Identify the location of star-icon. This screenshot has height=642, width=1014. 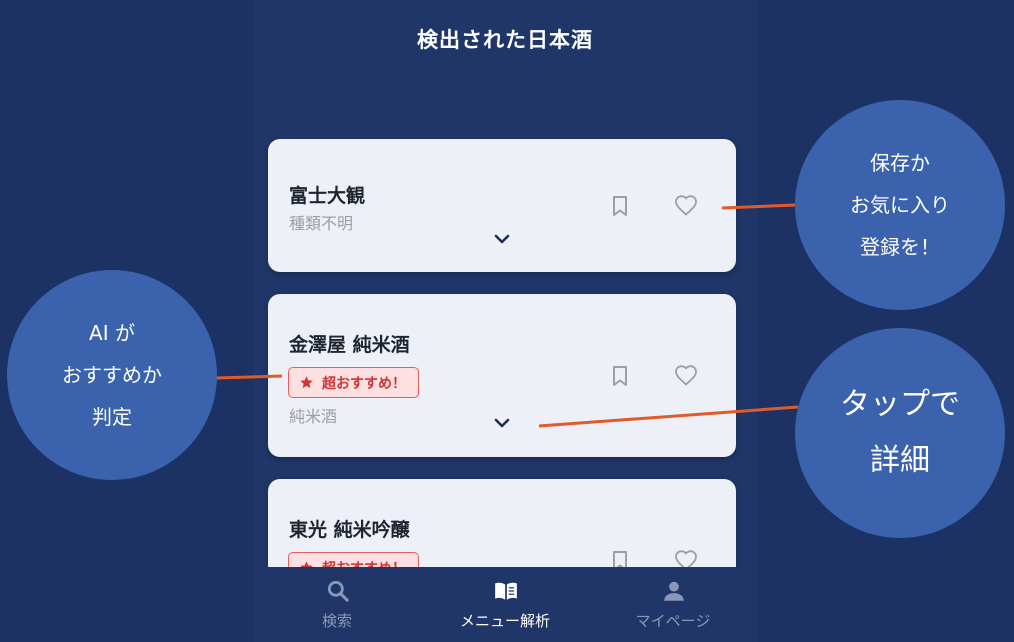
(306, 382).